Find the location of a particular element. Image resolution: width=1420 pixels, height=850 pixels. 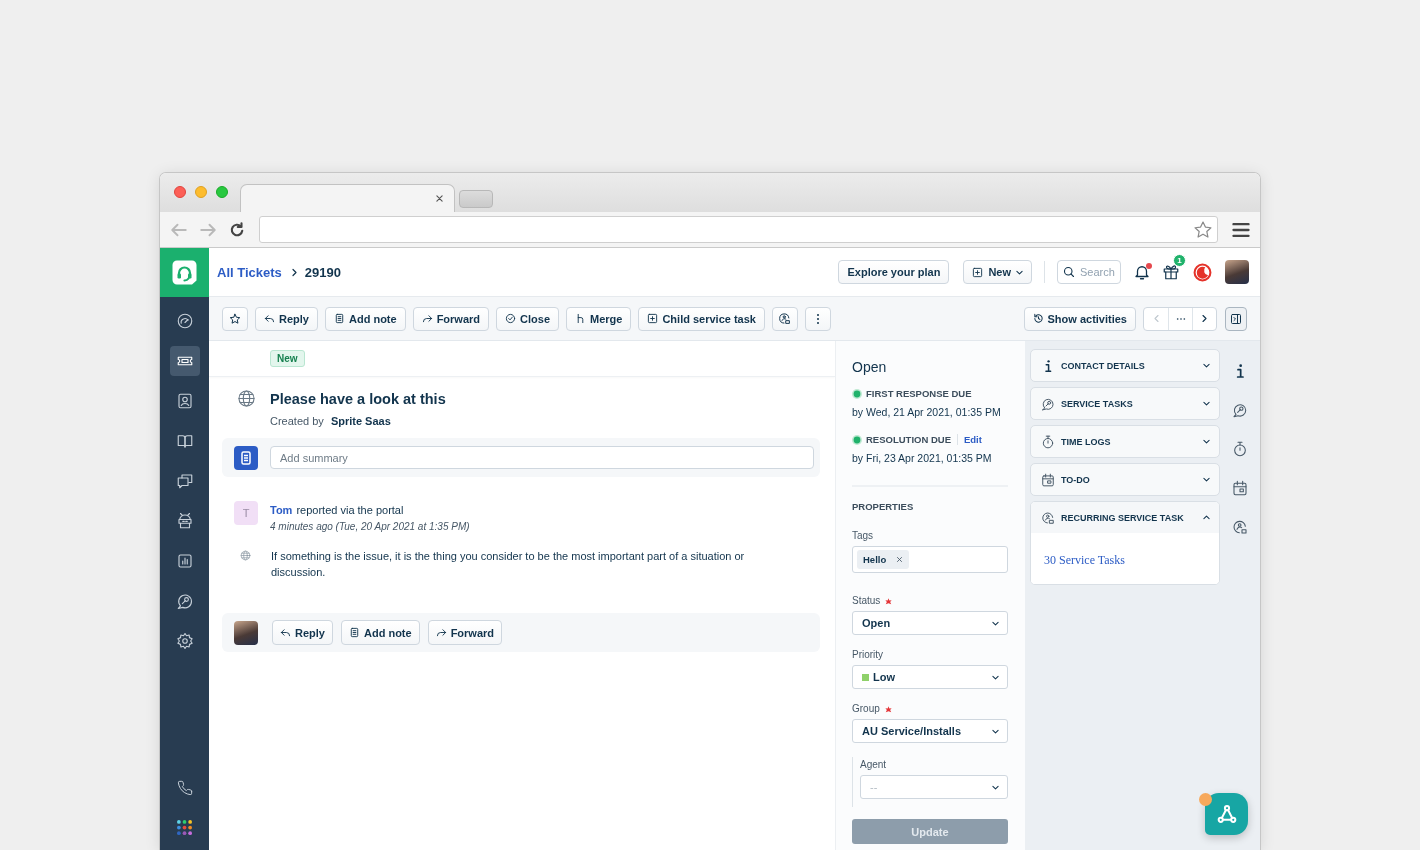

widget-header: TO-DO is located at coordinates (1125, 479).